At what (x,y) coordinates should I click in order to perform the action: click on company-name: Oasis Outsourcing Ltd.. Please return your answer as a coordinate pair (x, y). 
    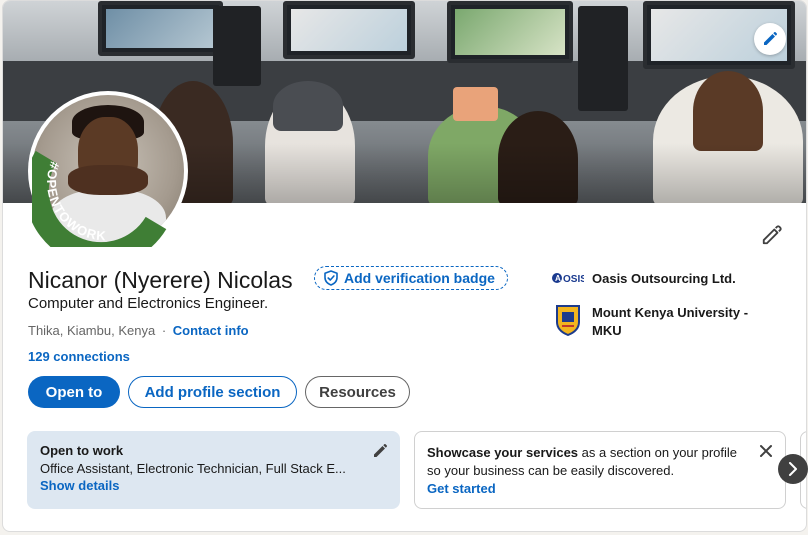
    Looking at the image, I should click on (664, 278).